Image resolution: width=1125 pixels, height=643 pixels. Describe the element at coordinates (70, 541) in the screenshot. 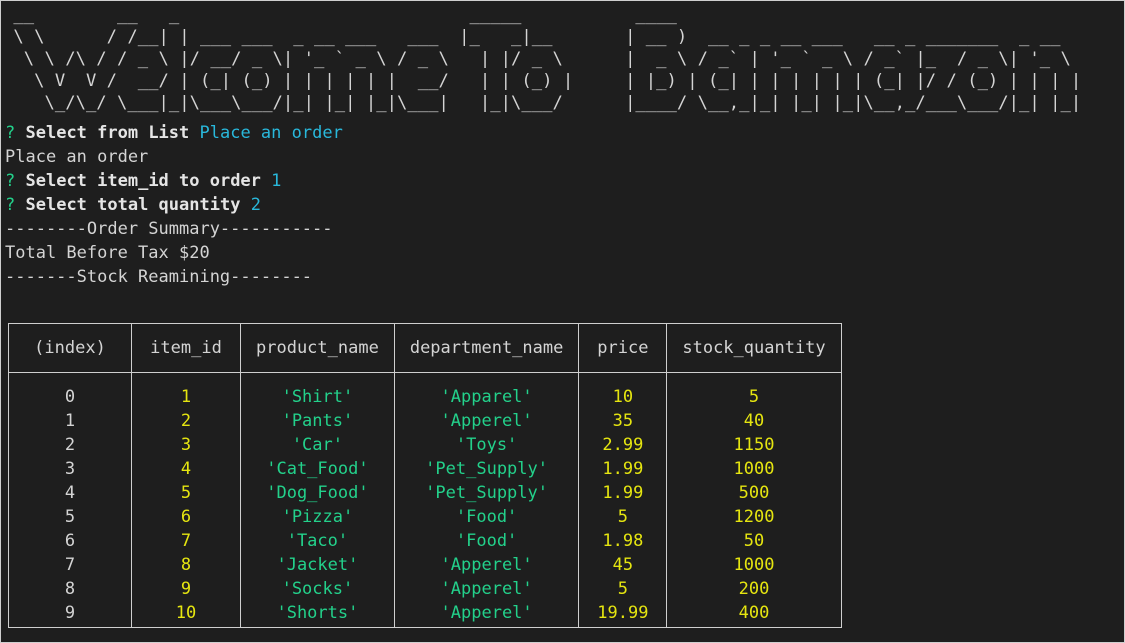

I see `cell-index: 6` at that location.